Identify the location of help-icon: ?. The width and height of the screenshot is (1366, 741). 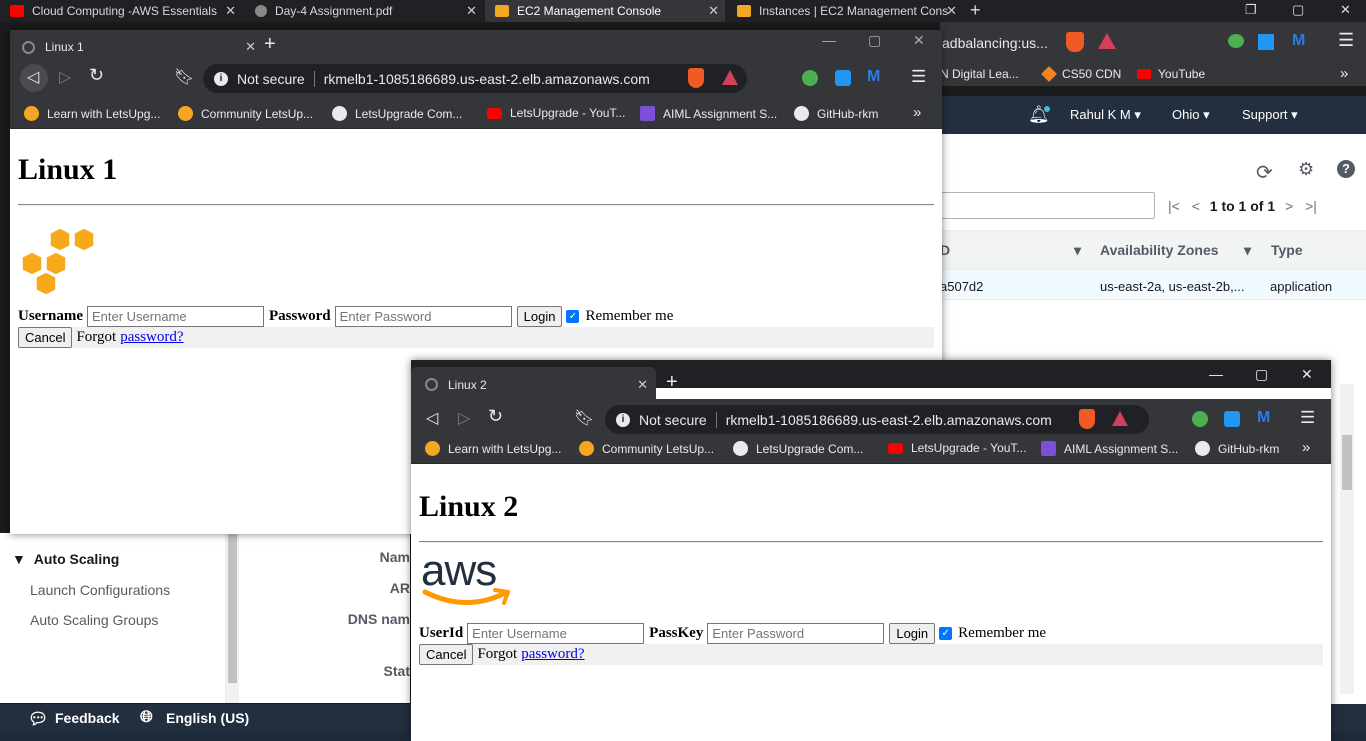
(1346, 169).